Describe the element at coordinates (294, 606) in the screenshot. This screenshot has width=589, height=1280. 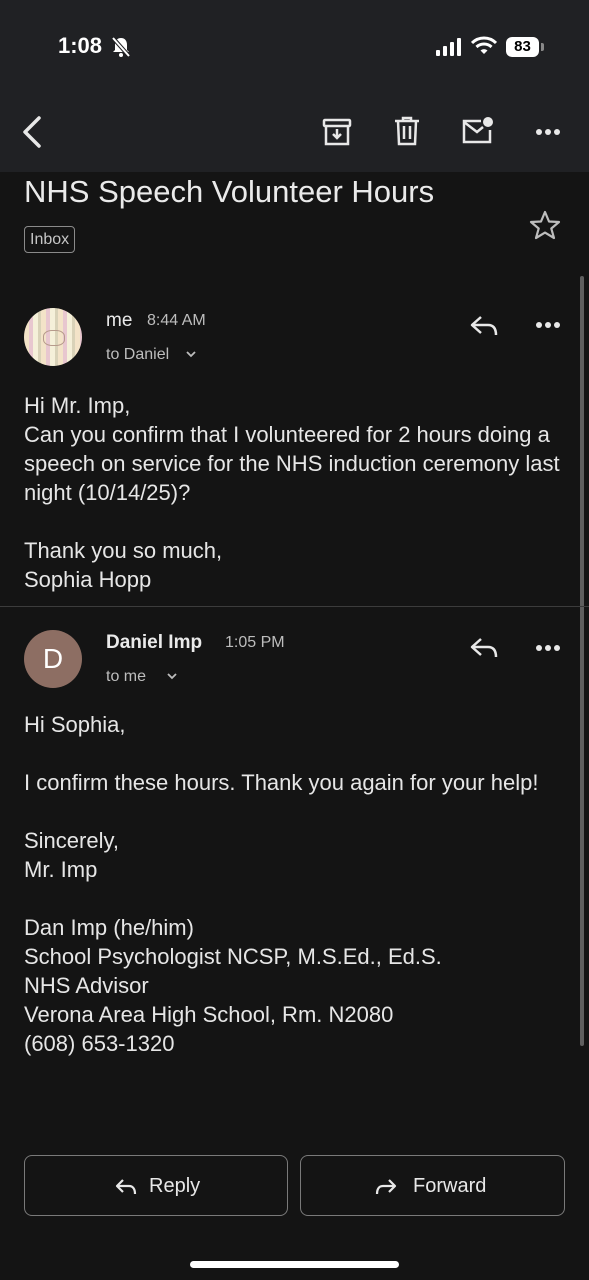
I see `message-divider` at that location.